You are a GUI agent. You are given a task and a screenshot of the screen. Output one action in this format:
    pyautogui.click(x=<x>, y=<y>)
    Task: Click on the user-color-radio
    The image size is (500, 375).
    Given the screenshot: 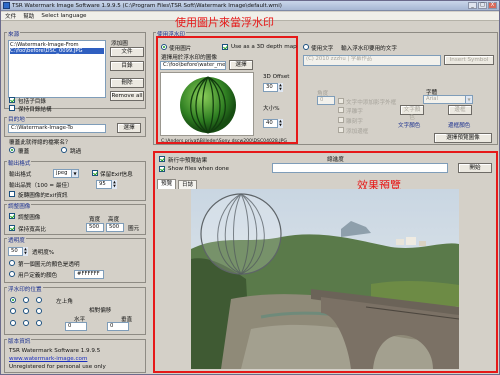 What is the action you would take?
    pyautogui.click(x=12, y=274)
    